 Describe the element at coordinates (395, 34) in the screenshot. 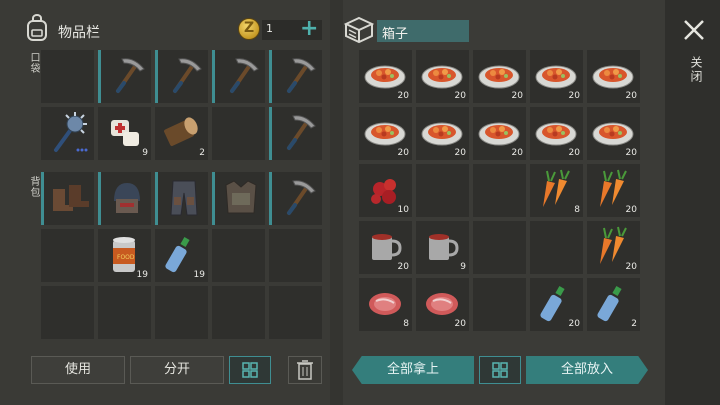

I see `box-title: 箱子` at that location.